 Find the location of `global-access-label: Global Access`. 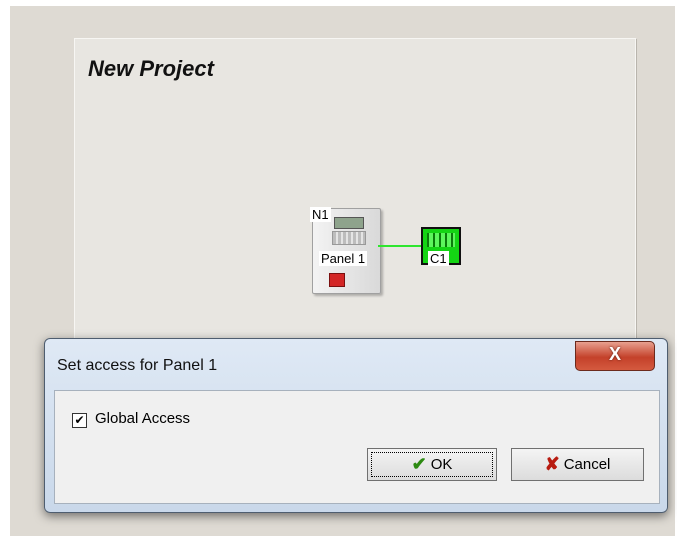

global-access-label: Global Access is located at coordinates (142, 418).